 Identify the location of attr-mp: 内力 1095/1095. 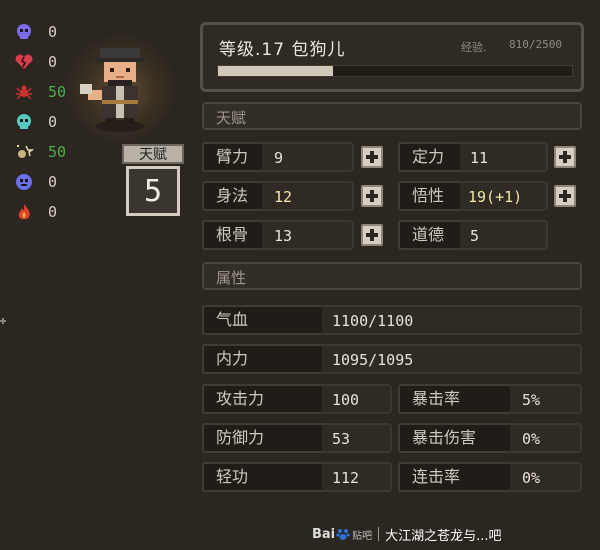
(392, 359).